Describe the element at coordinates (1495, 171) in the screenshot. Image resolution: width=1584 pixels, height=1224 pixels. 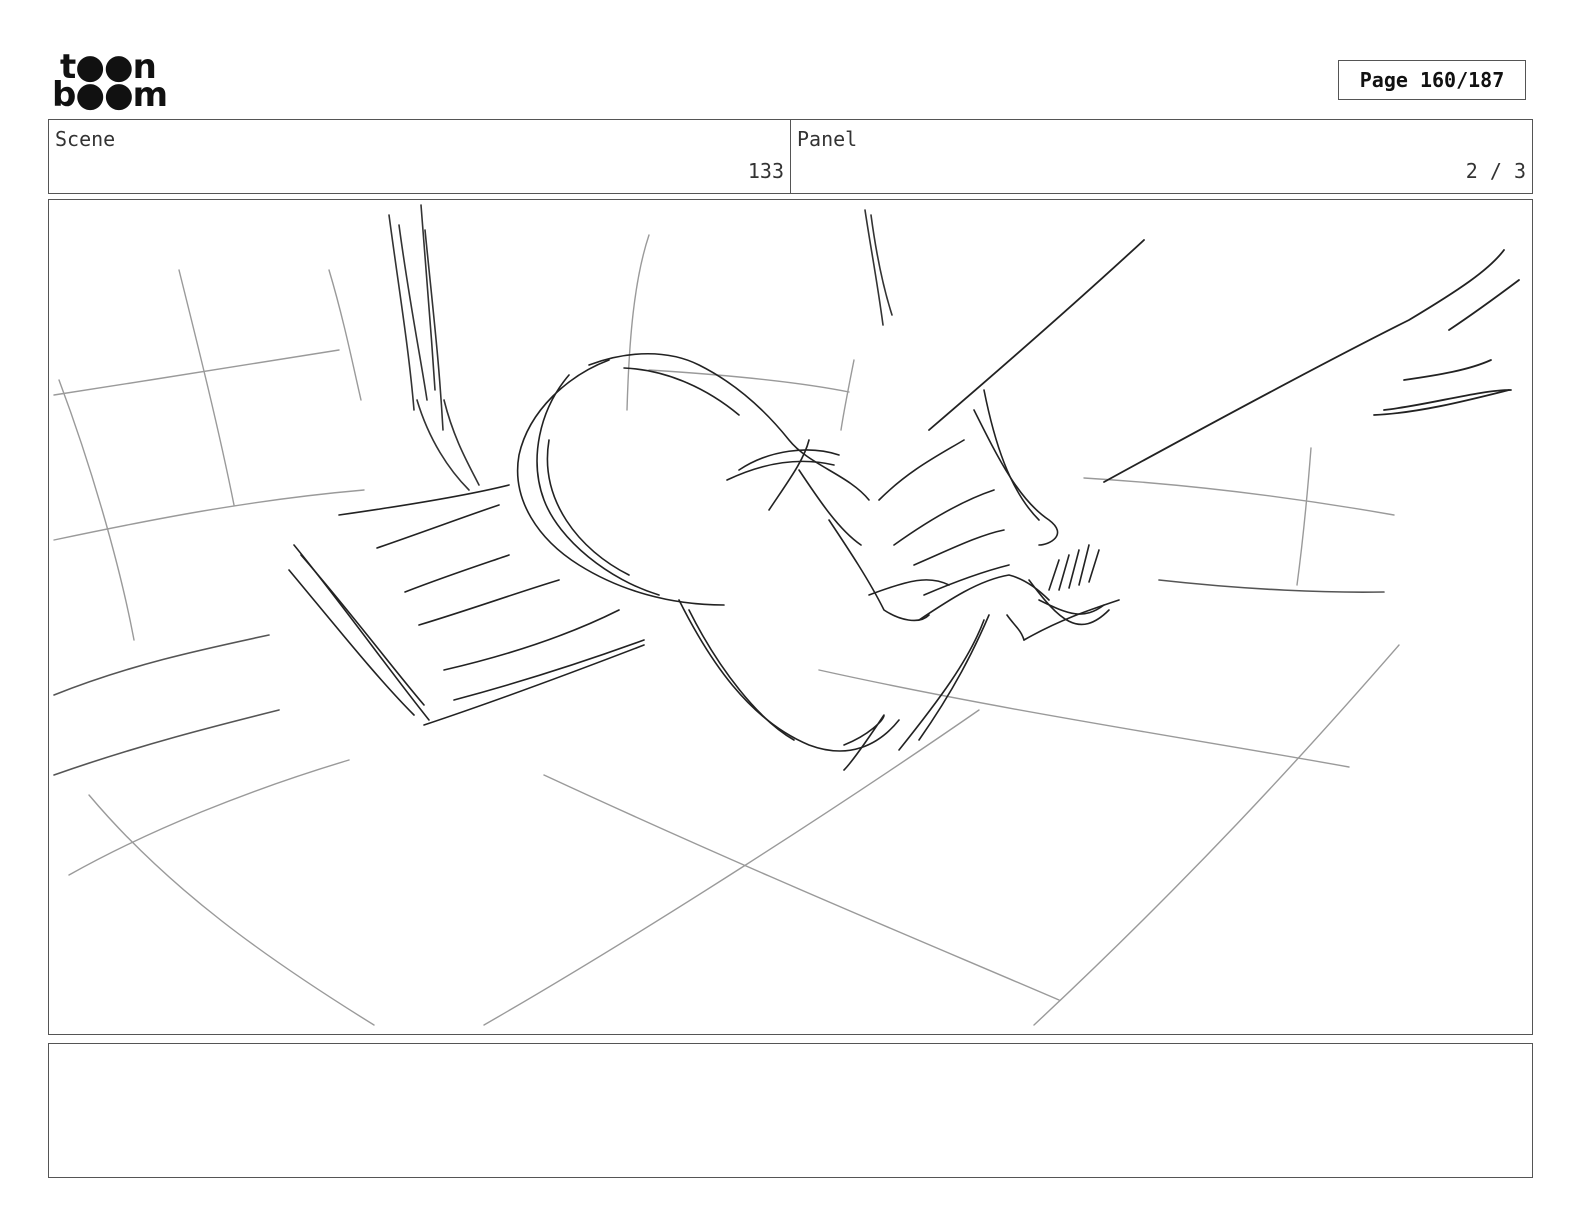
I see `panel-value: 2 / 3` at that location.